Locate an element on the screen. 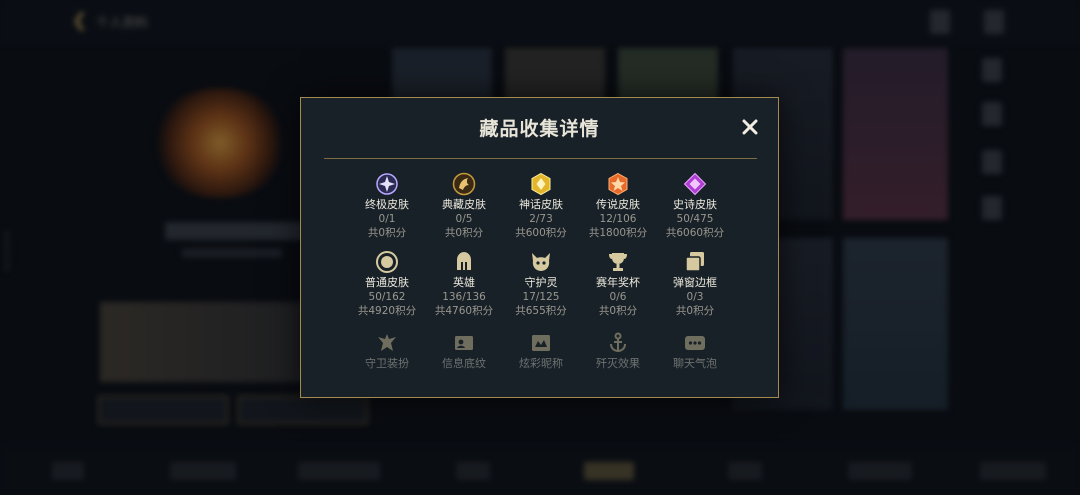 Image resolution: width=1080 pixels, height=495 pixels. category-name: 神话皮肤 is located at coordinates (541, 204).